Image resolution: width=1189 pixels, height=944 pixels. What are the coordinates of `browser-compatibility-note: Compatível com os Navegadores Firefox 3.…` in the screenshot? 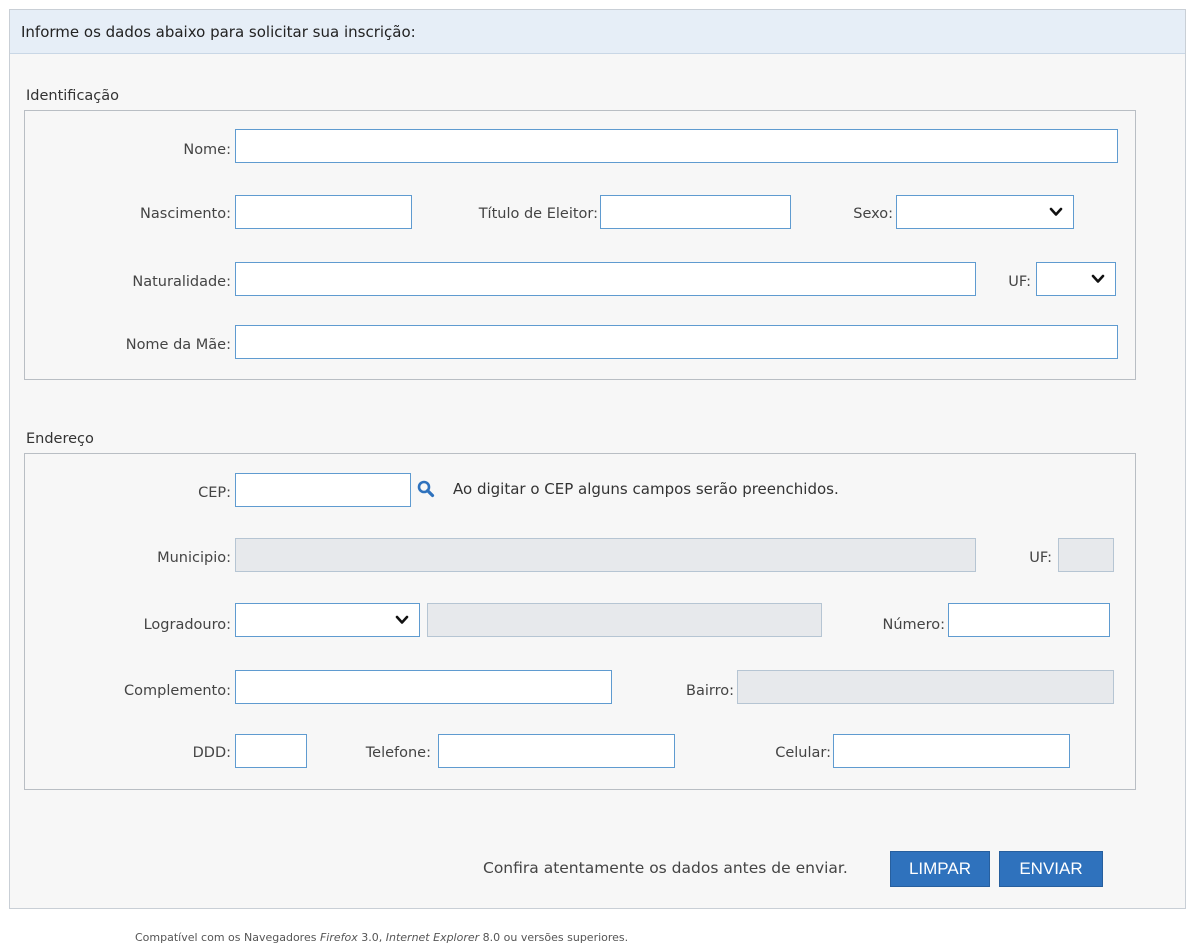 It's located at (381, 937).